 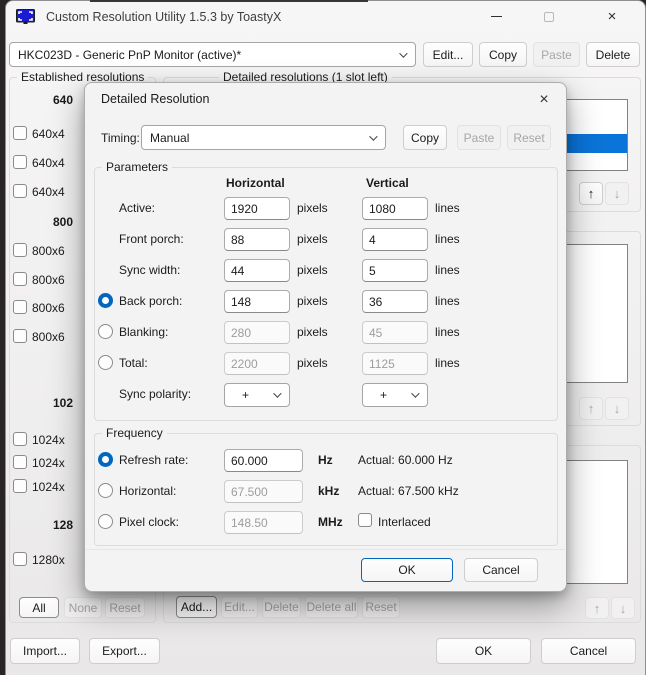 What do you see at coordinates (149, 522) in the screenshot?
I see `freq-label-pixel-clock: Pixel clock:` at bounding box center [149, 522].